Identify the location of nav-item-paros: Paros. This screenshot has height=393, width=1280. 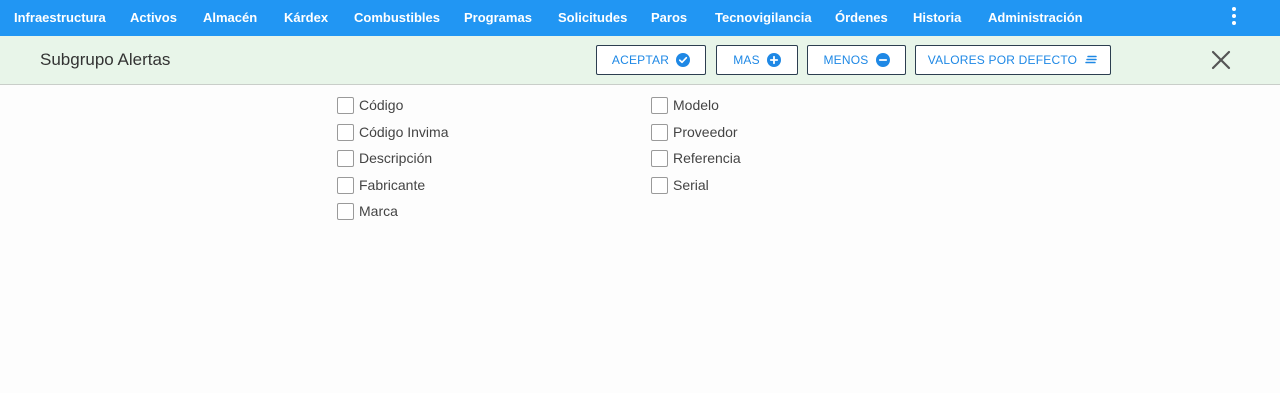
(669, 18).